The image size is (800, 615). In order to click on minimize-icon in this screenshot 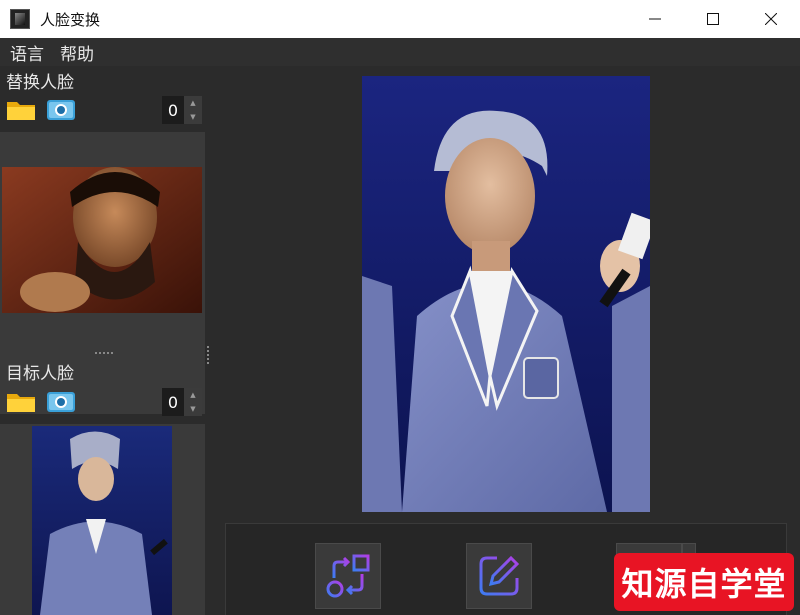, I will do `click(655, 19)`.